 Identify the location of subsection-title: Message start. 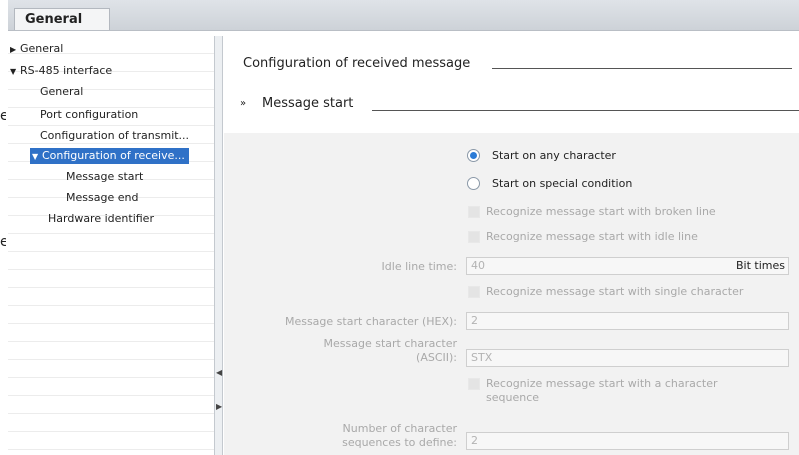
(308, 103).